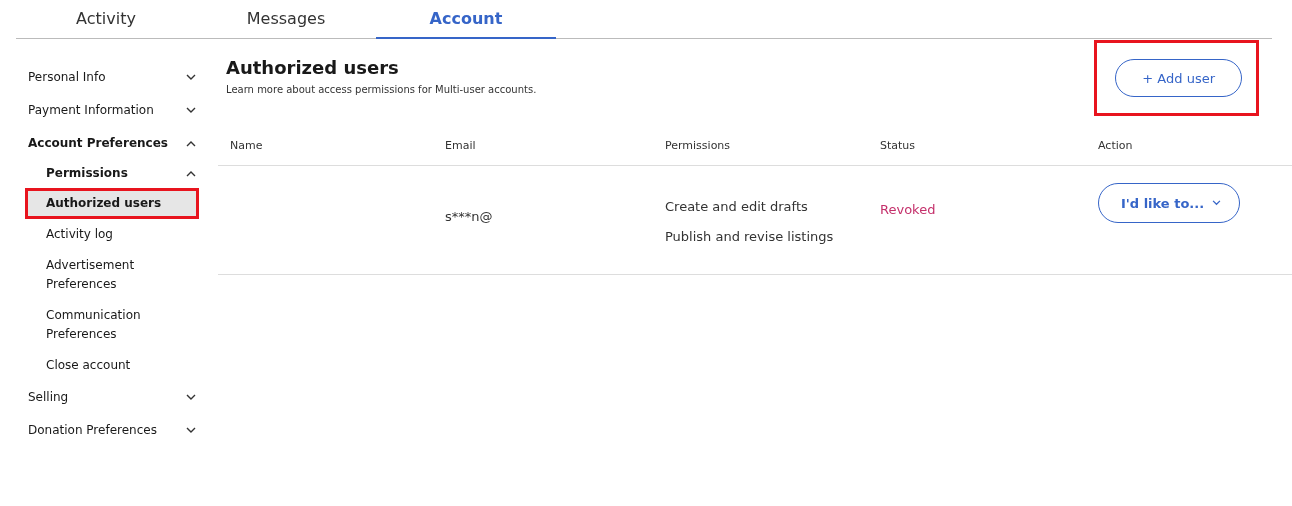  I want to click on nav-tab: Messages, so click(286, 19).